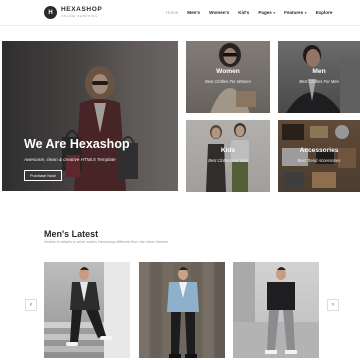  I want to click on category-subtitle: Best Clothes For Men, so click(319, 81).